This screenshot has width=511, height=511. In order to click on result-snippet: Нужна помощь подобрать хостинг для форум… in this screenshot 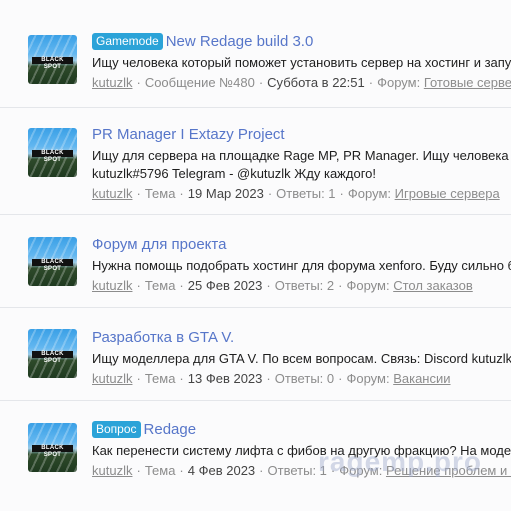, I will do `click(301, 265)`.